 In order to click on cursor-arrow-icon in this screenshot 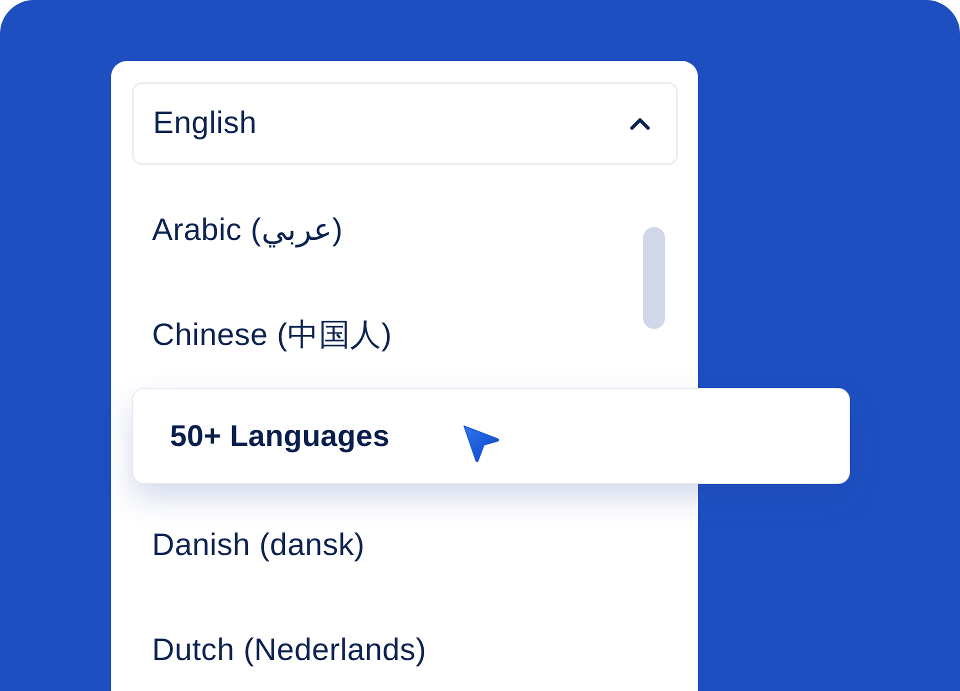, I will do `click(481, 445)`.